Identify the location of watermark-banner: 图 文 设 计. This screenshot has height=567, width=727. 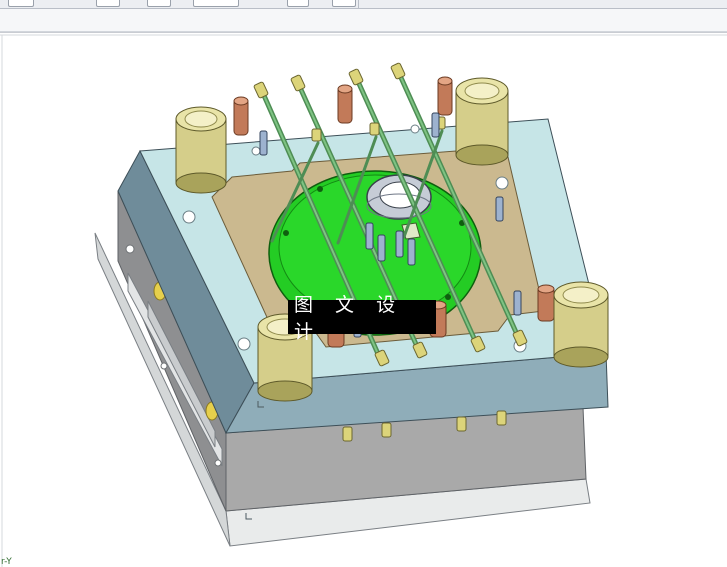
(362, 318).